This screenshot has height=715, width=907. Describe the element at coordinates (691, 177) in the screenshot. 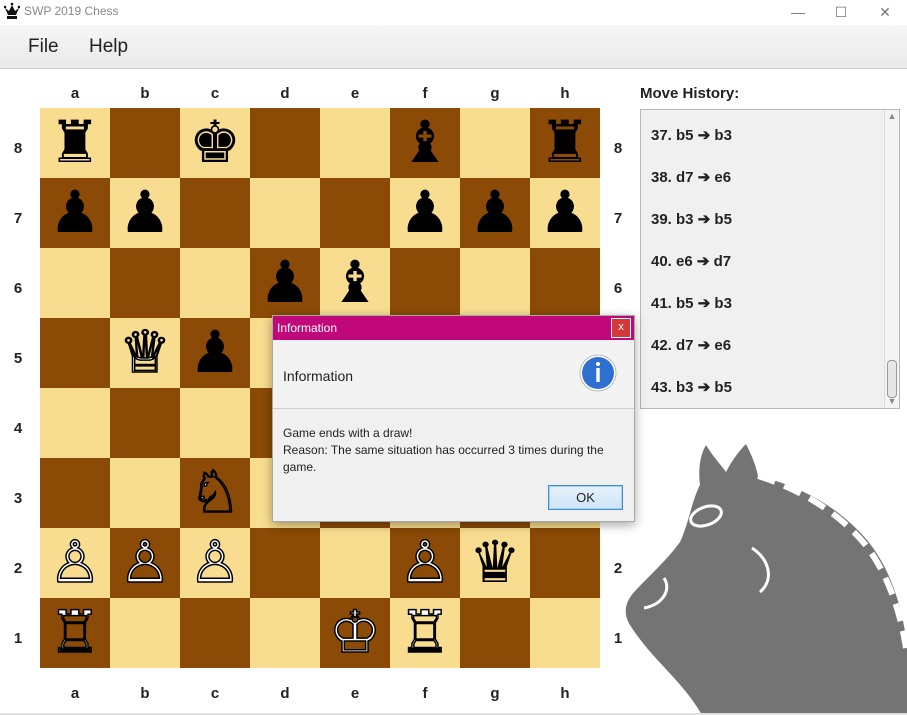

I see `move-history-item: 38. d7 ➔ e6` at that location.